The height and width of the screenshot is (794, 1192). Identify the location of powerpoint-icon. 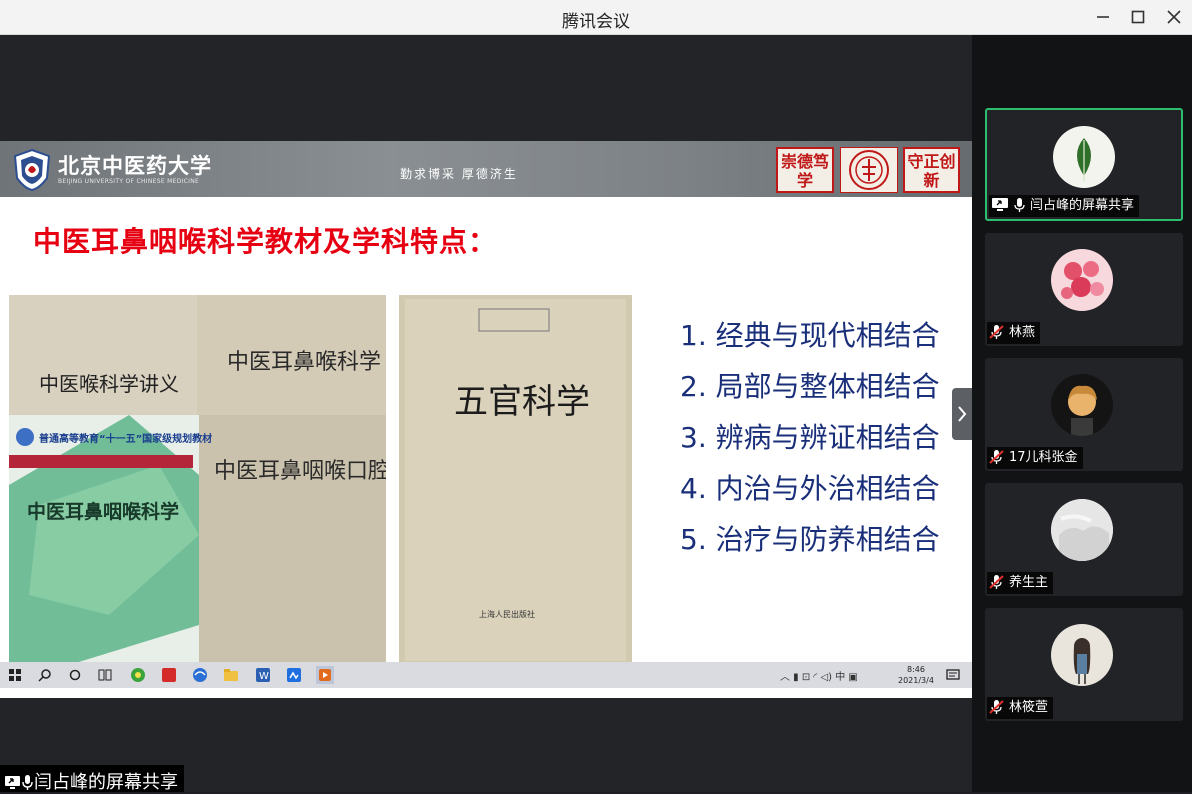
(325, 675).